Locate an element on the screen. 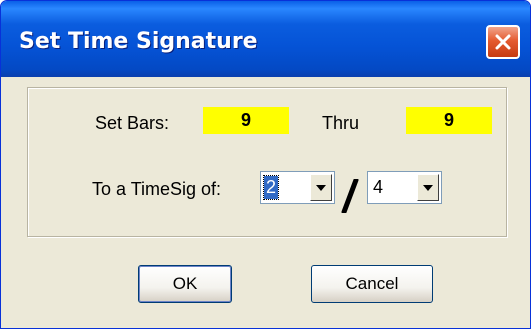 This screenshot has height=329, width=531. timesig-slash is located at coordinates (350, 196).